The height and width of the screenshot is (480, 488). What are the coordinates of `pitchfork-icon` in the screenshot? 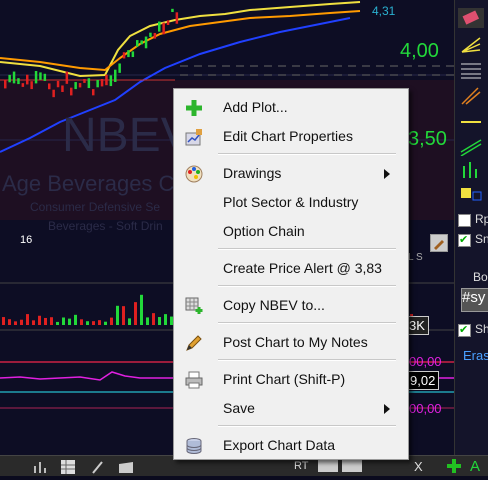 It's located at (471, 96).